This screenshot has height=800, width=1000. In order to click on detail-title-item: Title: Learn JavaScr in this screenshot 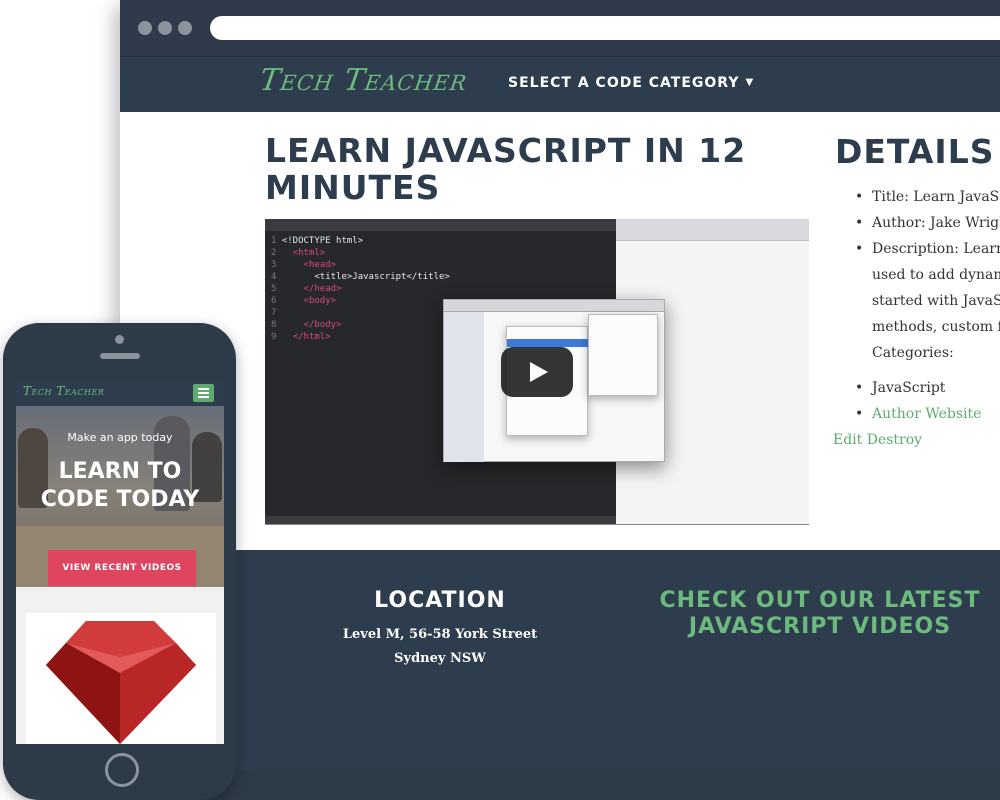, I will do `click(927, 197)`.